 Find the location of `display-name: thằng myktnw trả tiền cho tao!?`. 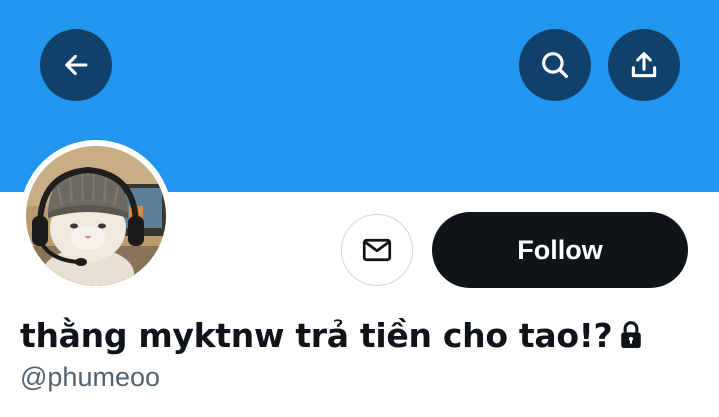

display-name: thằng myktnw trả tiền cho tao!? is located at coordinates (316, 335).